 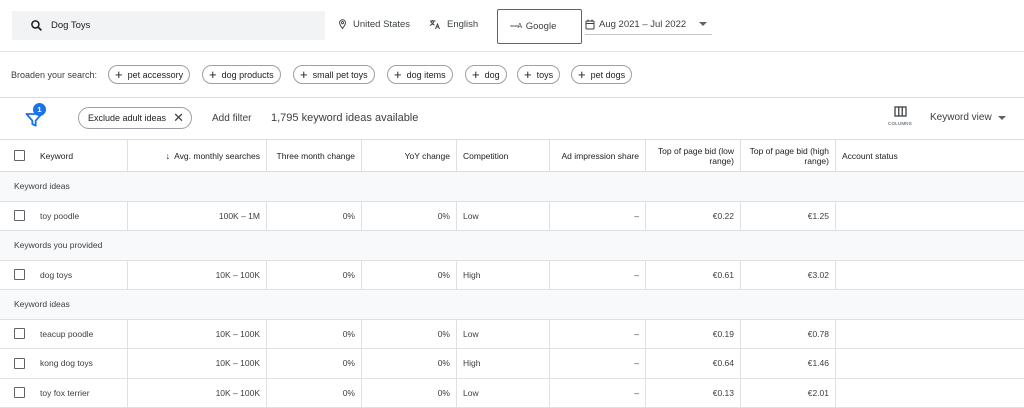 I want to click on search-box: Dog Toys, so click(x=168, y=25).